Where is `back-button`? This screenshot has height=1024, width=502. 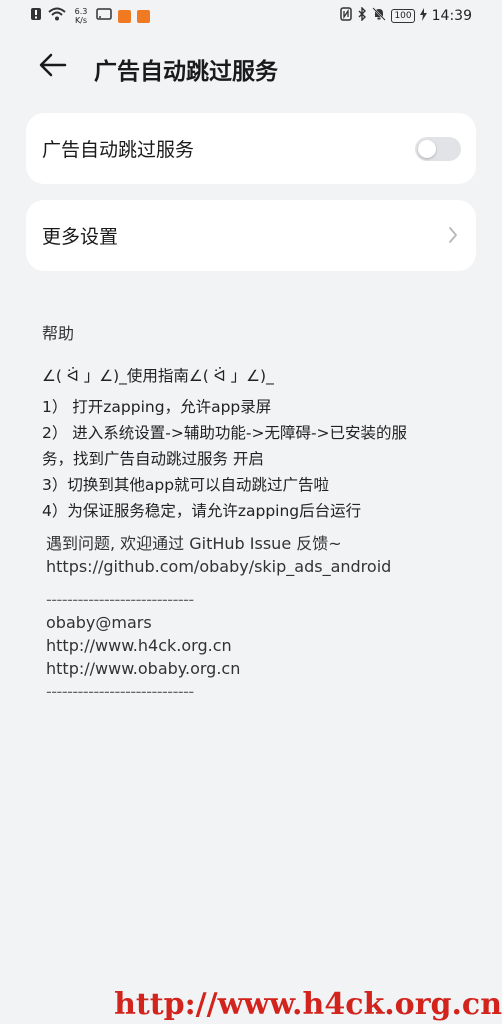
back-button is located at coordinates (56, 68).